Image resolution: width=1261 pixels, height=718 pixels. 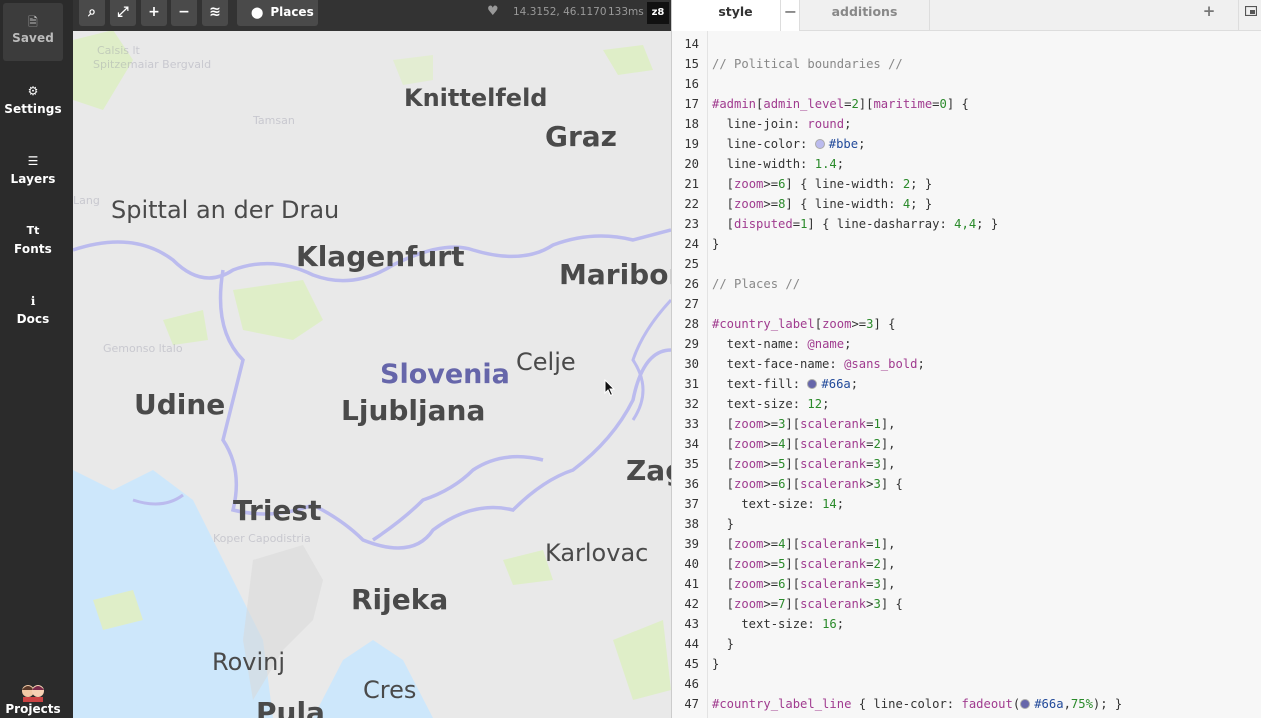 I want to click on code-line: 38 }, so click(x=966, y=524).